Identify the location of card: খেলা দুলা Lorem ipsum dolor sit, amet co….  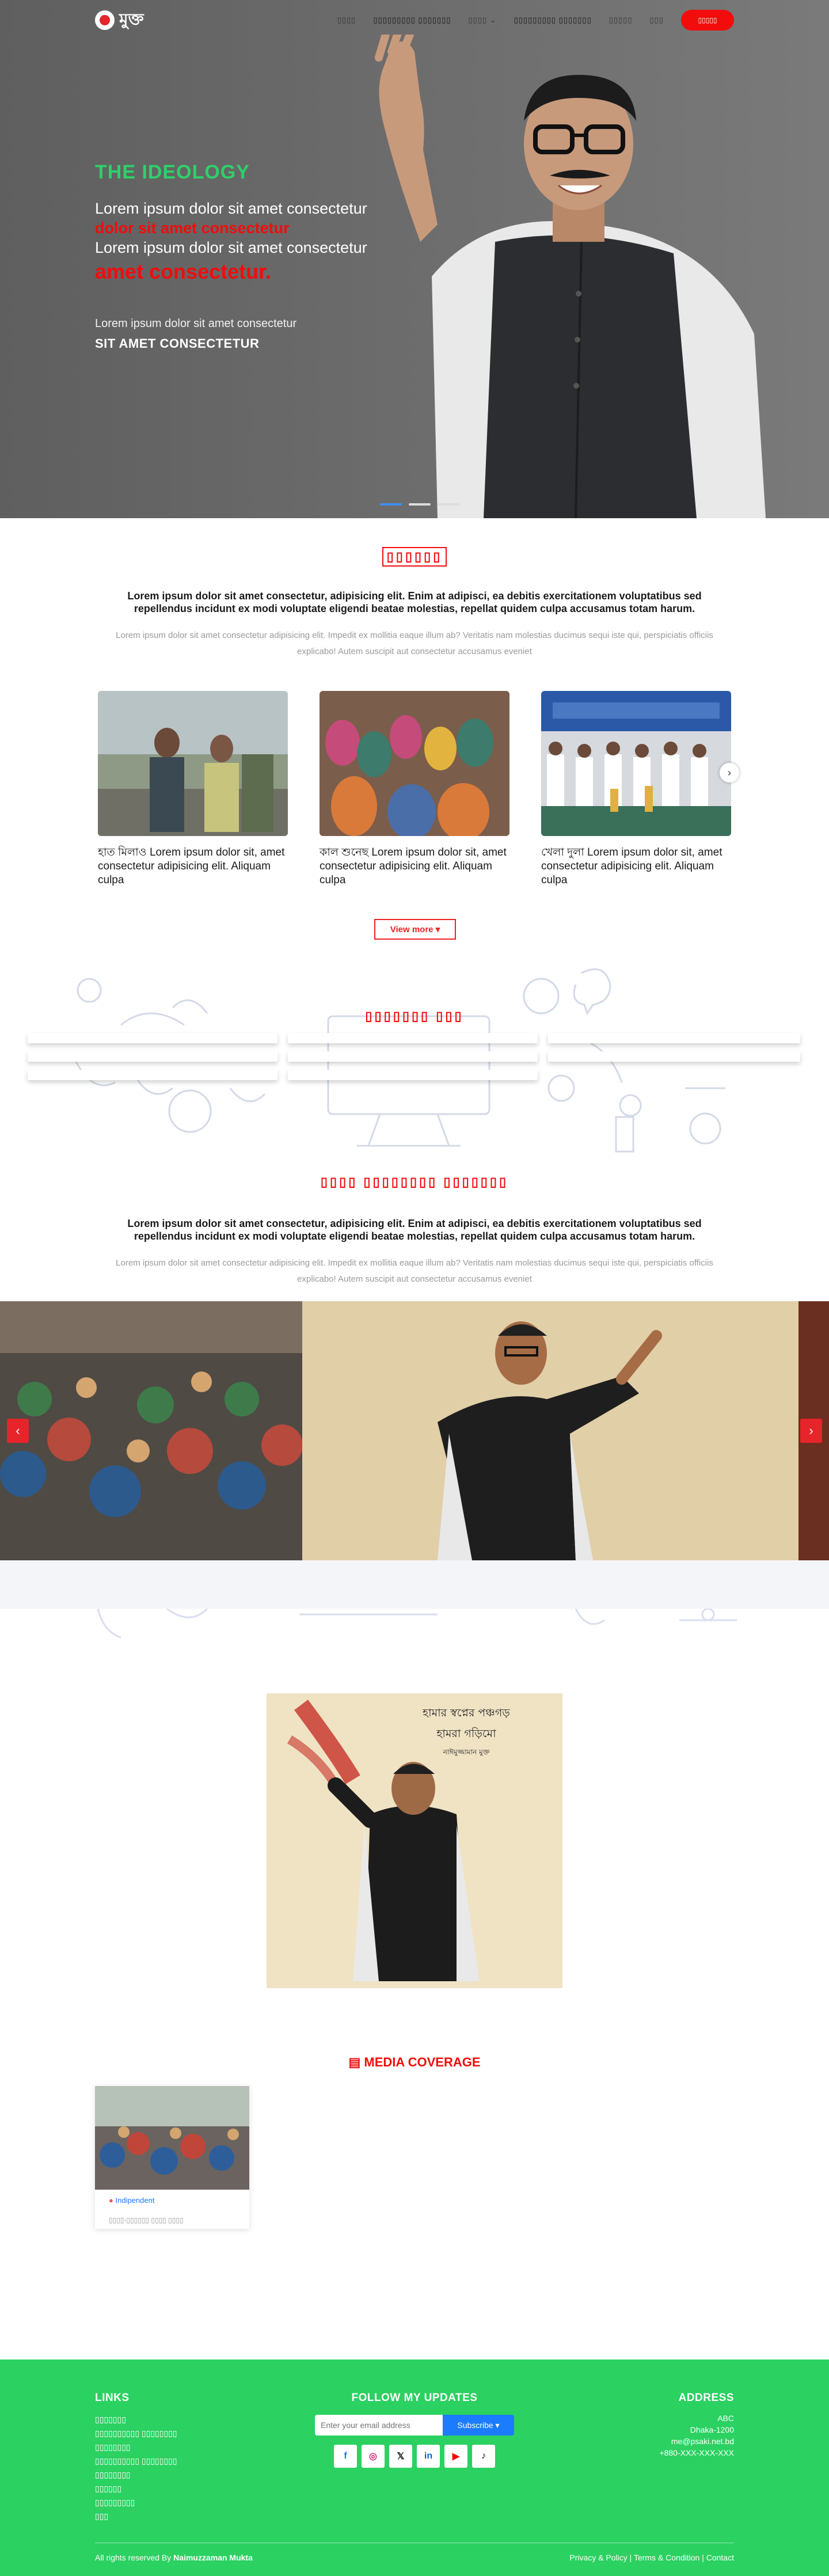
(636, 789).